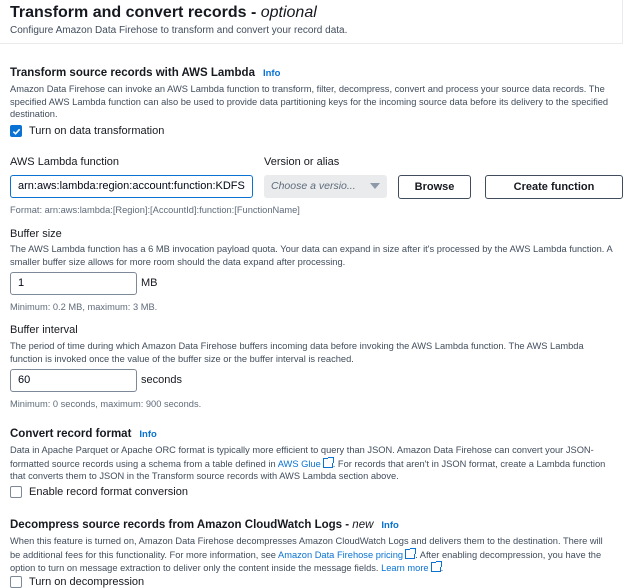 This screenshot has width=624, height=588. What do you see at coordinates (147, 434) in the screenshot?
I see `convert-info-link: Info` at bounding box center [147, 434].